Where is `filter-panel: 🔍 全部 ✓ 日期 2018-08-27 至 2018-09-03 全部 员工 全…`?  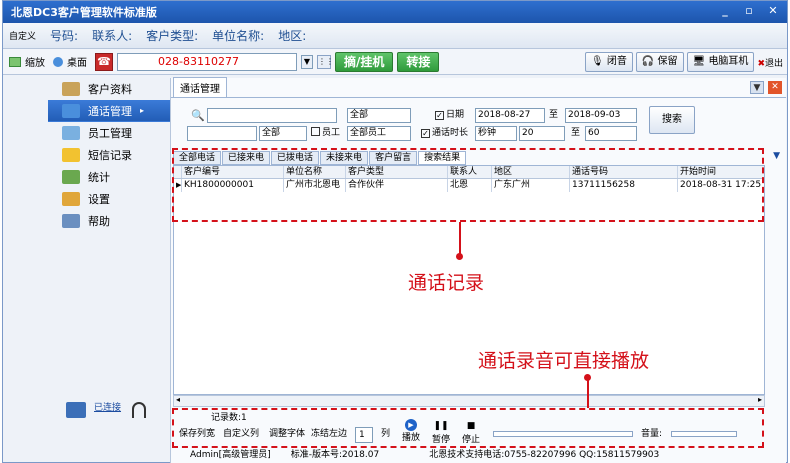
filter-panel: 🔍 全部 ✓ 日期 2018-08-27 至 2018-09-03 全部 员工 全… is located at coordinates (479, 125).